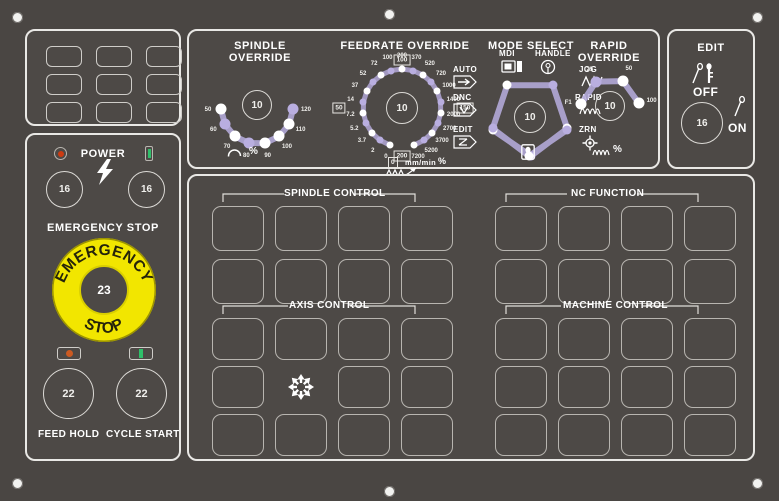 This screenshot has height=501, width=779. I want to click on nc-function-group, so click(615, 255).